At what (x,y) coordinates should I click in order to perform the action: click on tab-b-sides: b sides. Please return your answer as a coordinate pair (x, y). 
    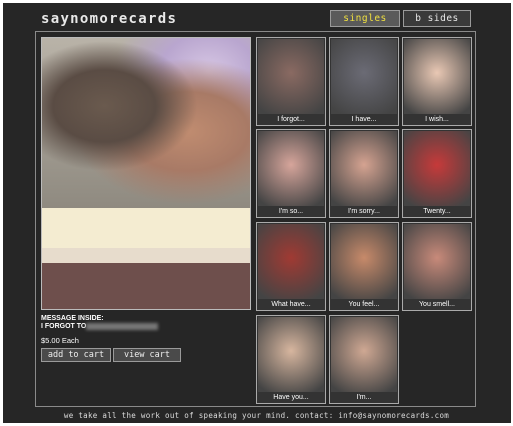
    Looking at the image, I should click on (437, 18).